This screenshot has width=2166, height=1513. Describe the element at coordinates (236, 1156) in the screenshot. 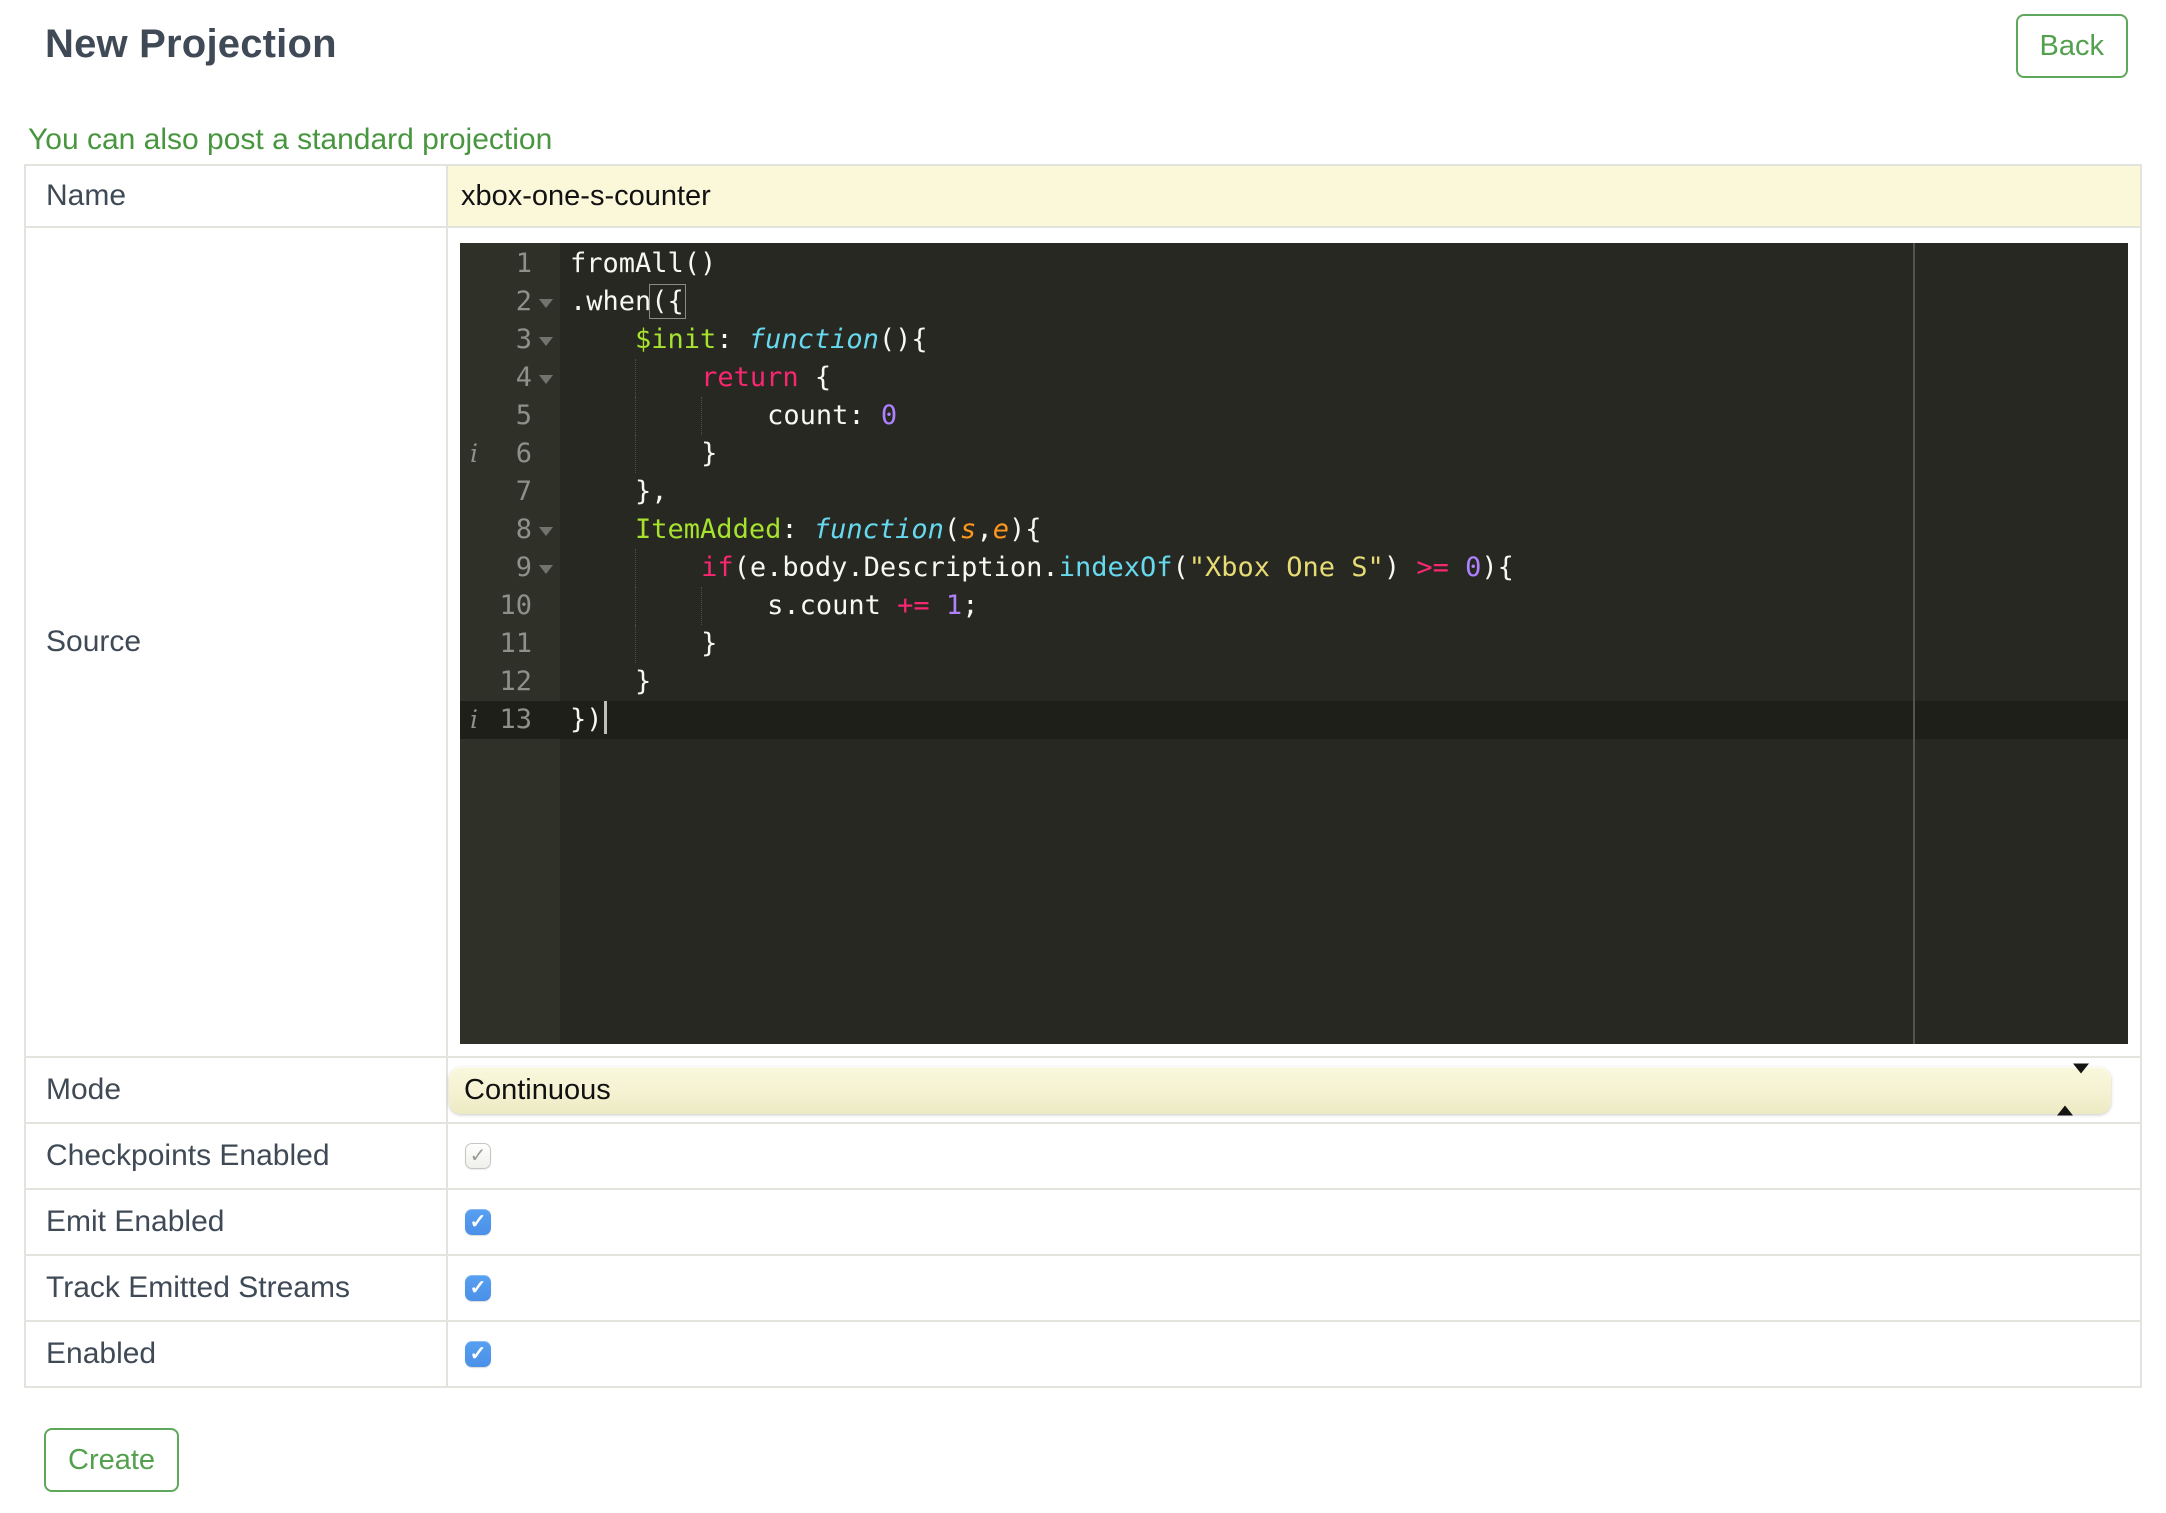

I see `checkpoints-enabled-label: Checkpoints Enabled` at that location.